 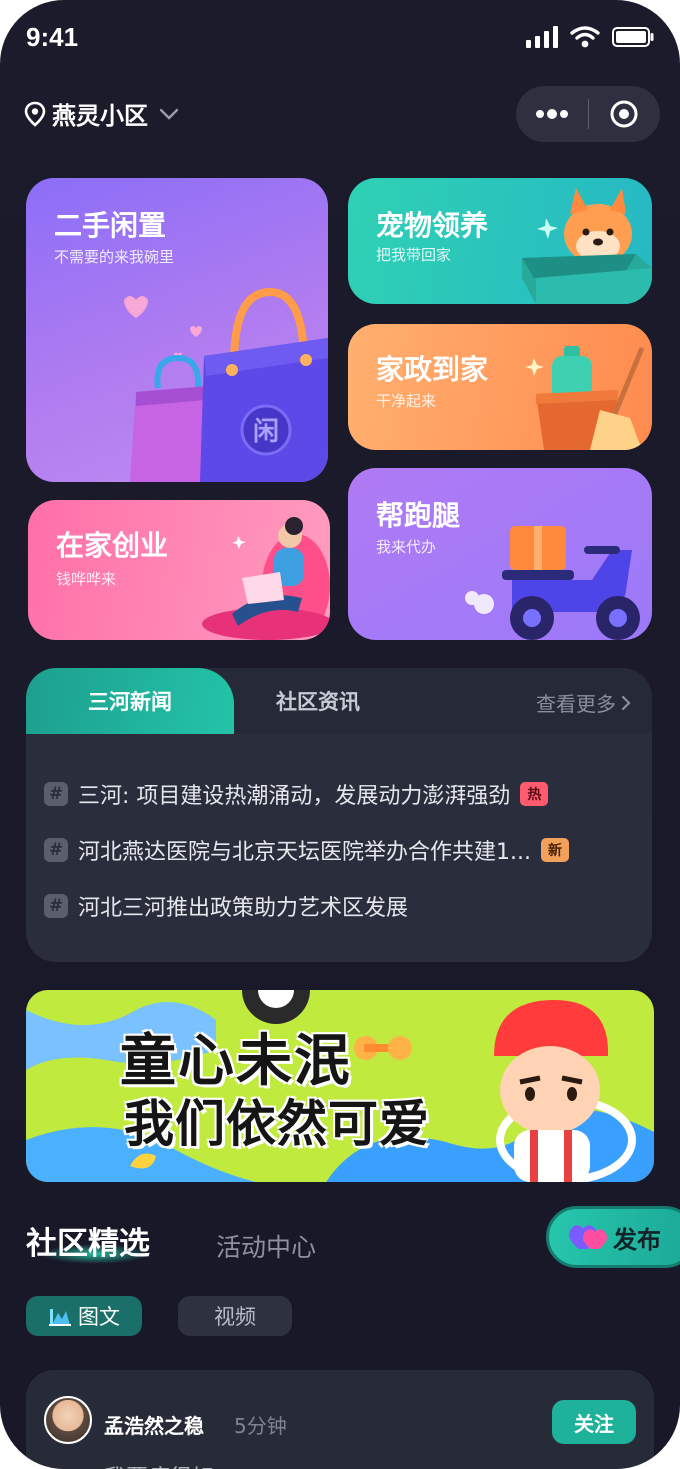 What do you see at coordinates (585, 398) in the screenshot?
I see `cleaning-tools-illustration` at bounding box center [585, 398].